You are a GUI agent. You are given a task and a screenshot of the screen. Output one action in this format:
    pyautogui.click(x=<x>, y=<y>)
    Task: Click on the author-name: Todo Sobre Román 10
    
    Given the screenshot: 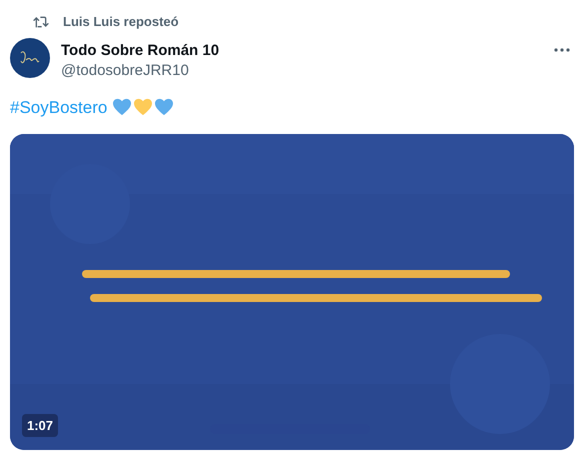 What is the action you would take?
    pyautogui.click(x=140, y=50)
    